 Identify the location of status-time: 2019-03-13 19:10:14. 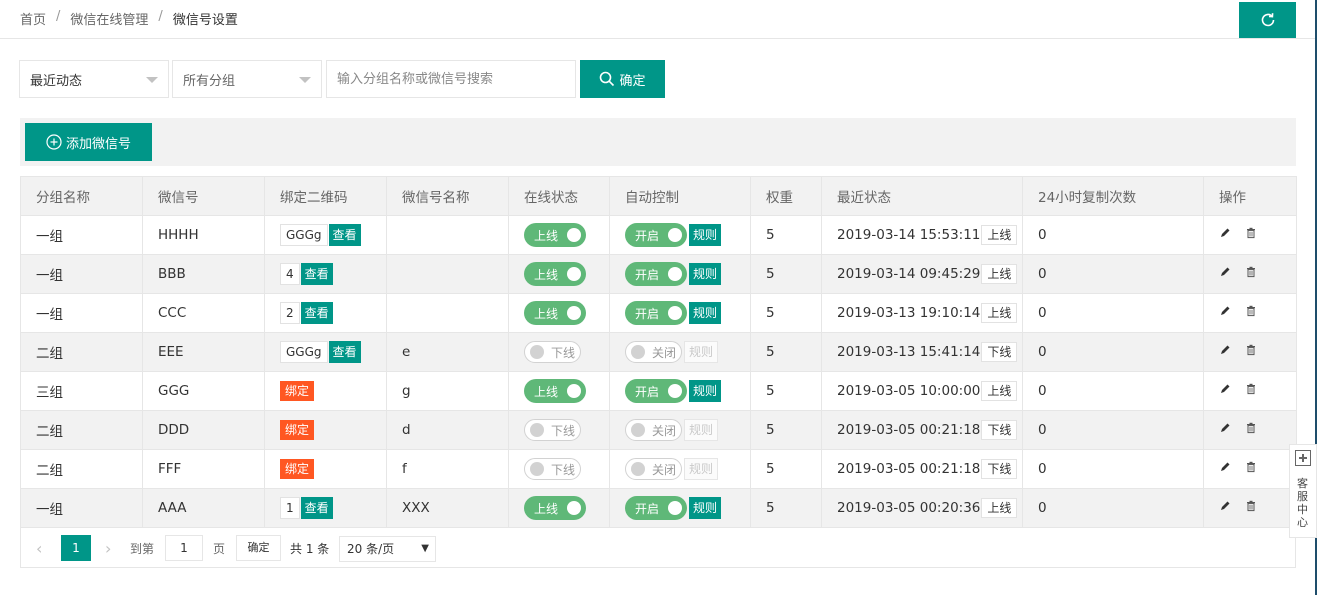
(909, 313).